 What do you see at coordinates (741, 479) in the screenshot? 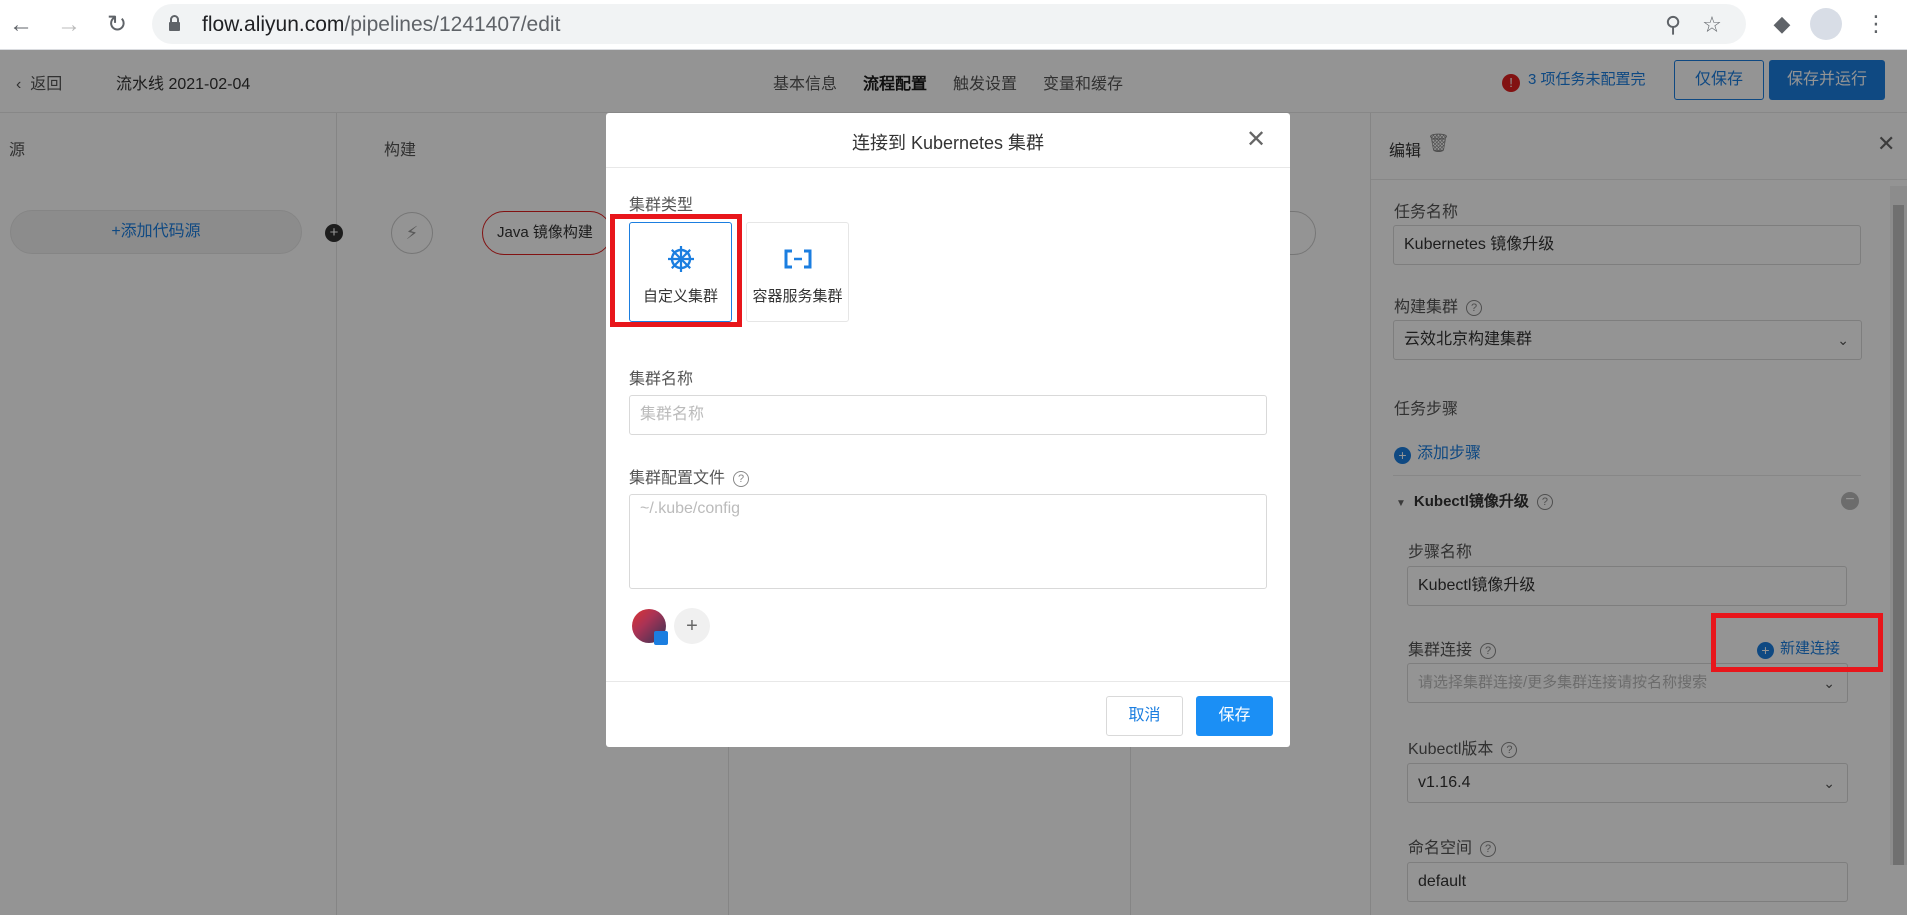
I see `help-icon: ?` at bounding box center [741, 479].